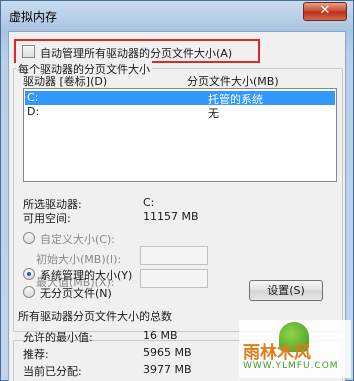 Image resolution: width=354 pixels, height=381 pixels. What do you see at coordinates (77, 239) in the screenshot?
I see `custom-size-label: 自定义大小(C):` at bounding box center [77, 239].